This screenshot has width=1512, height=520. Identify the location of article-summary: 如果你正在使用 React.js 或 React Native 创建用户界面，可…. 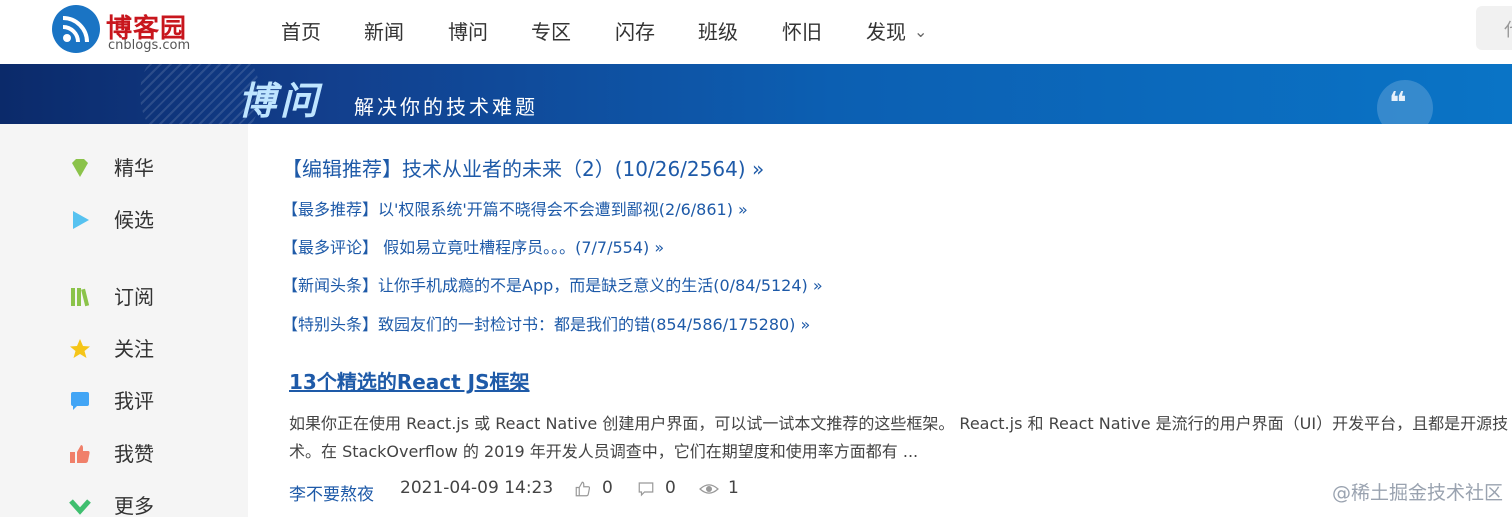
(899, 437).